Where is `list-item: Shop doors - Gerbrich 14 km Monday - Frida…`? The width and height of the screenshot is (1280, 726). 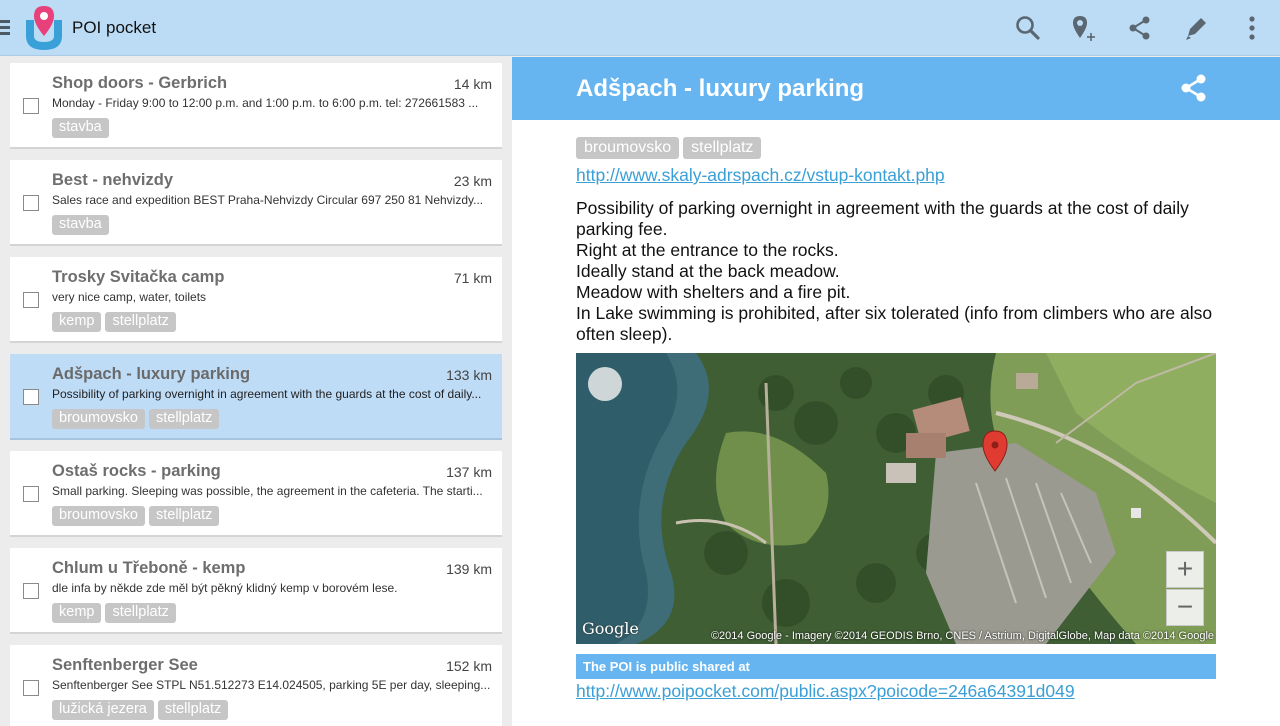
list-item: Shop doors - Gerbrich 14 km Monday - Frida… is located at coordinates (256, 106).